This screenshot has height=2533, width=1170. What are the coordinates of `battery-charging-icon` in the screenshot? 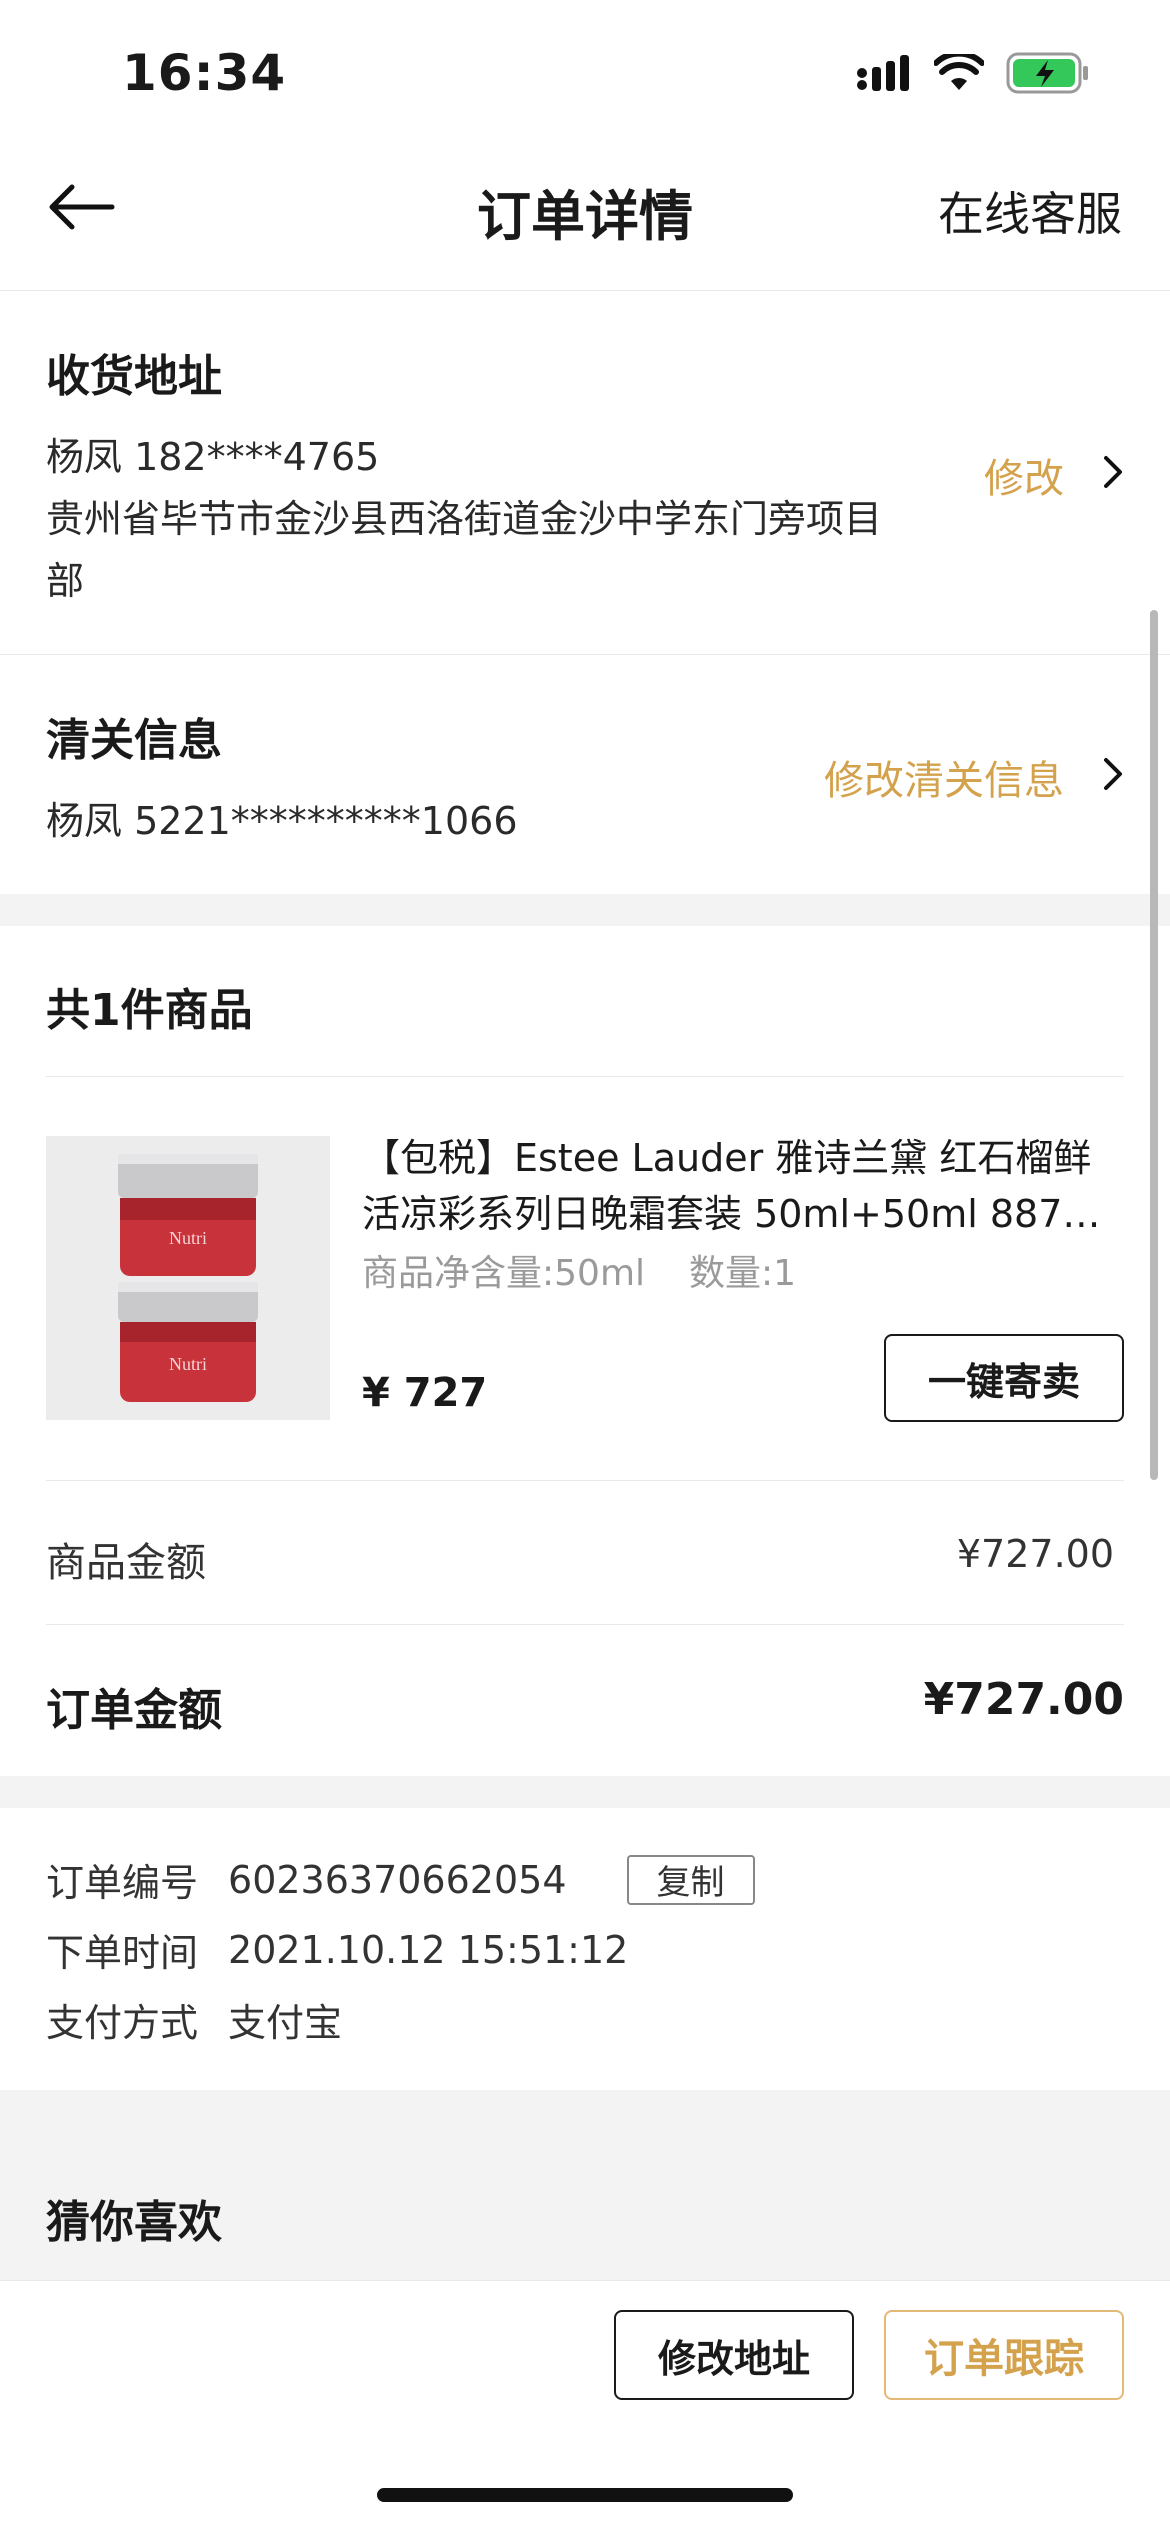 It's located at (1047, 73).